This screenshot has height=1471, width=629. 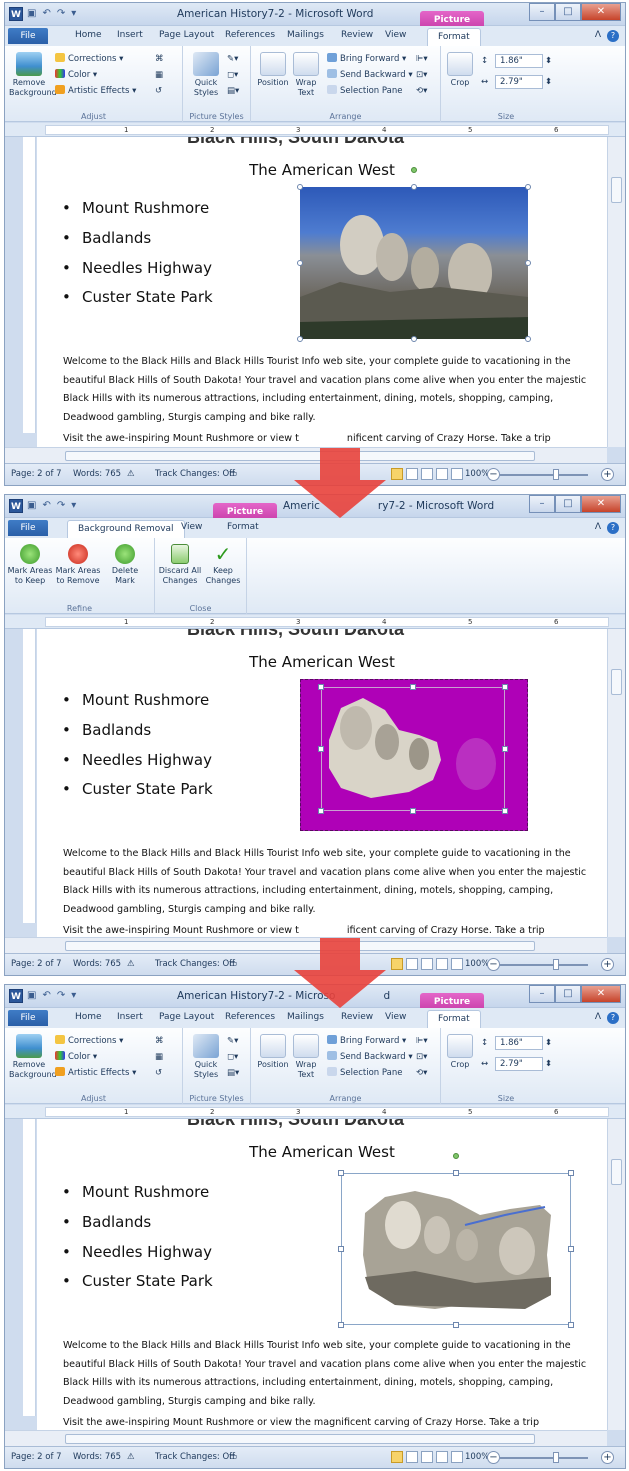 I want to click on picture-effects-icon: ◻▾, so click(x=232, y=75).